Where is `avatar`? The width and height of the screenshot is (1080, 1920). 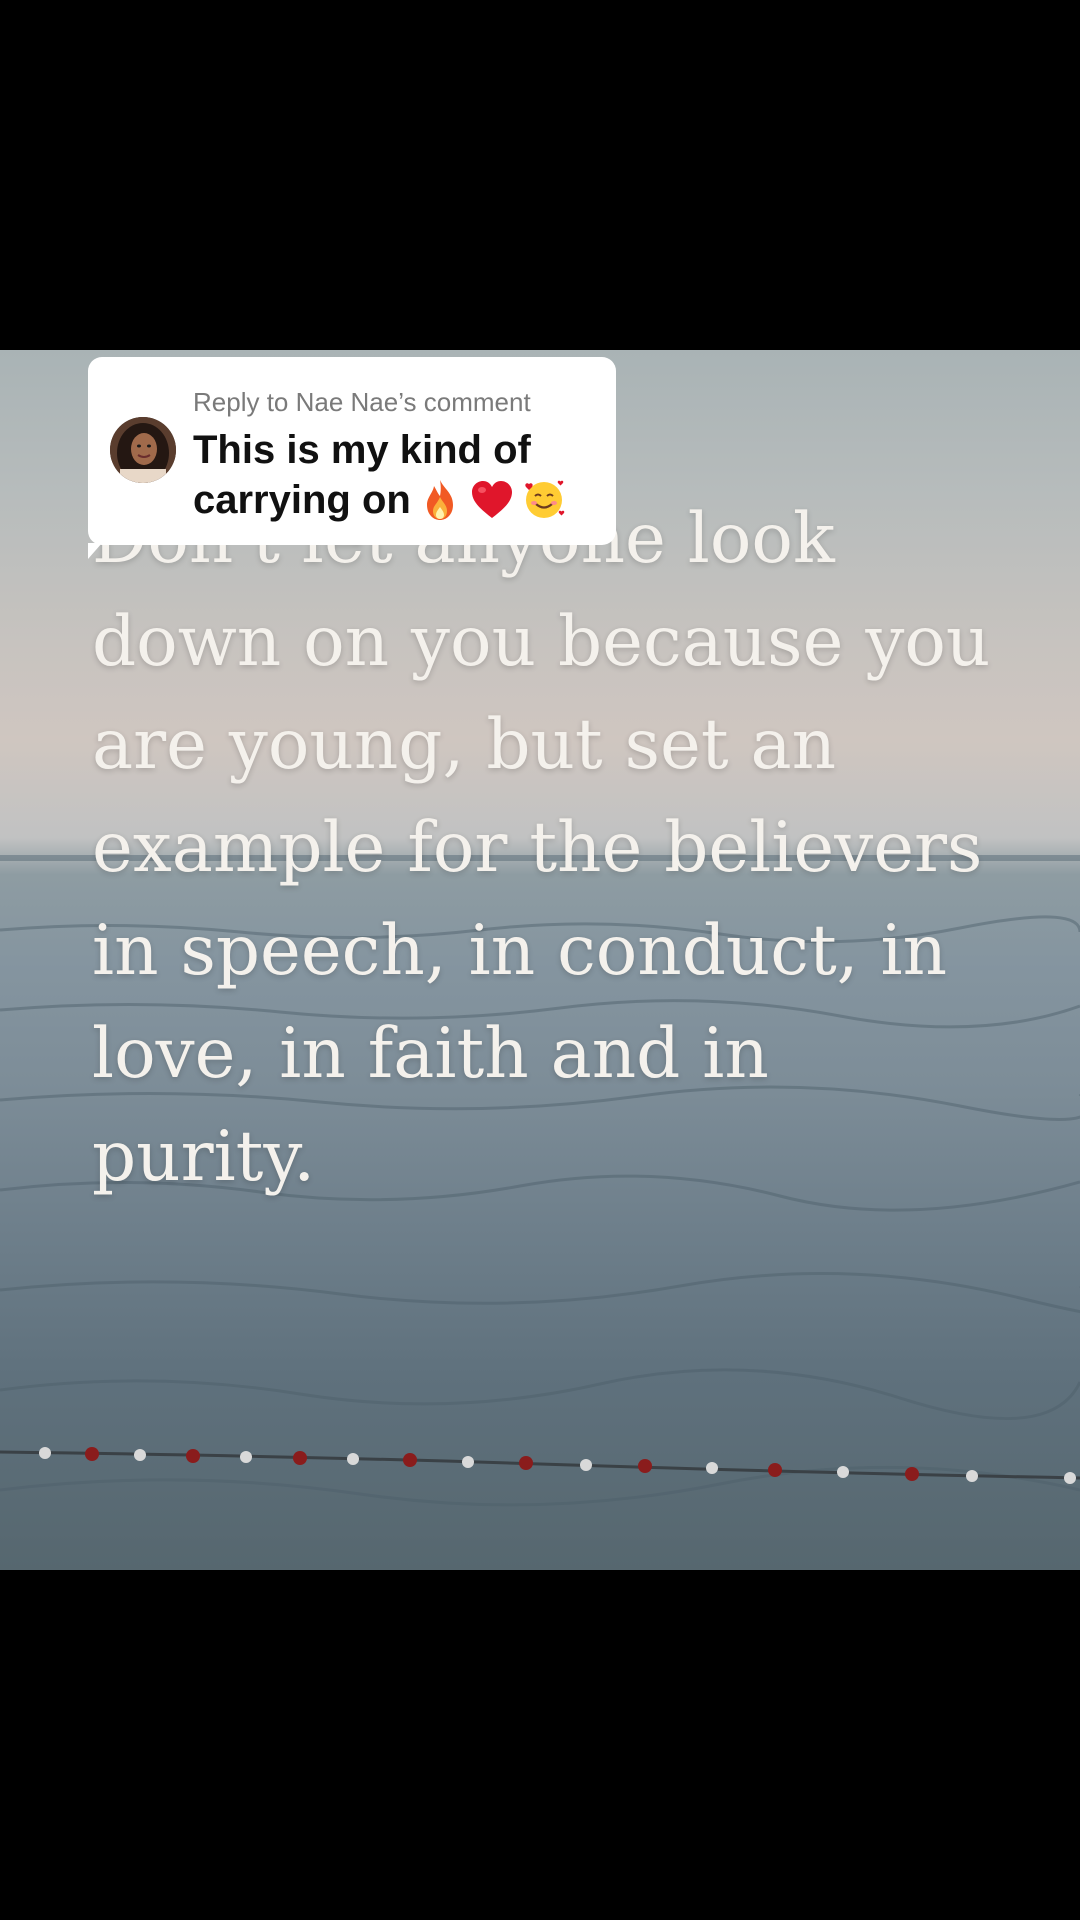
avatar is located at coordinates (143, 450).